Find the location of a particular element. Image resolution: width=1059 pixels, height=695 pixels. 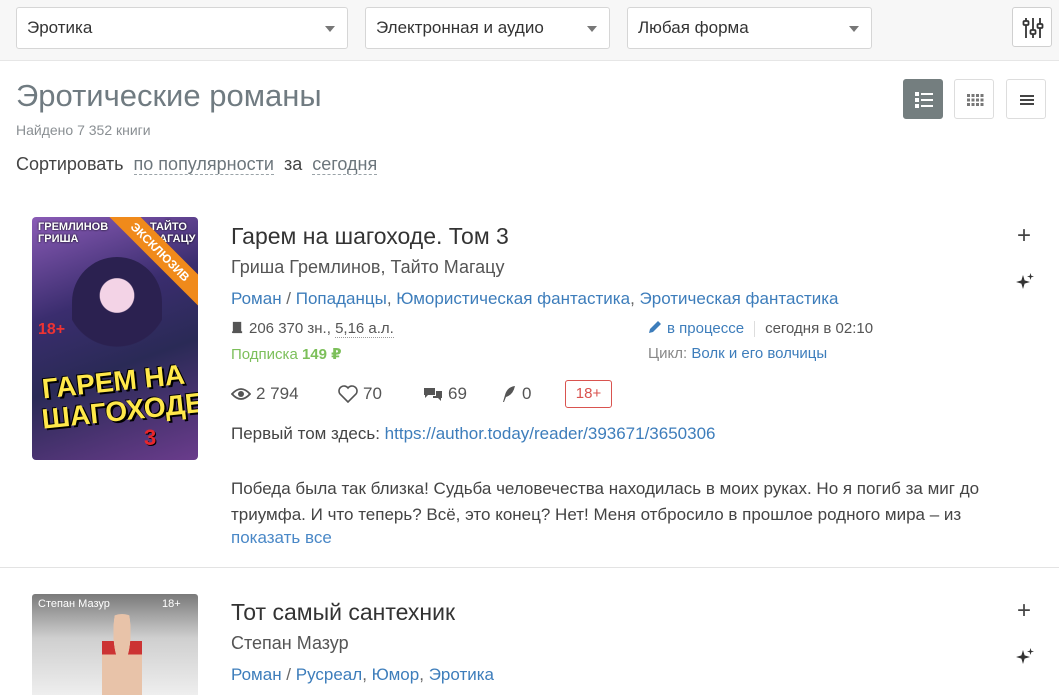

genre-link: Юмористическая фантастика is located at coordinates (513, 298).